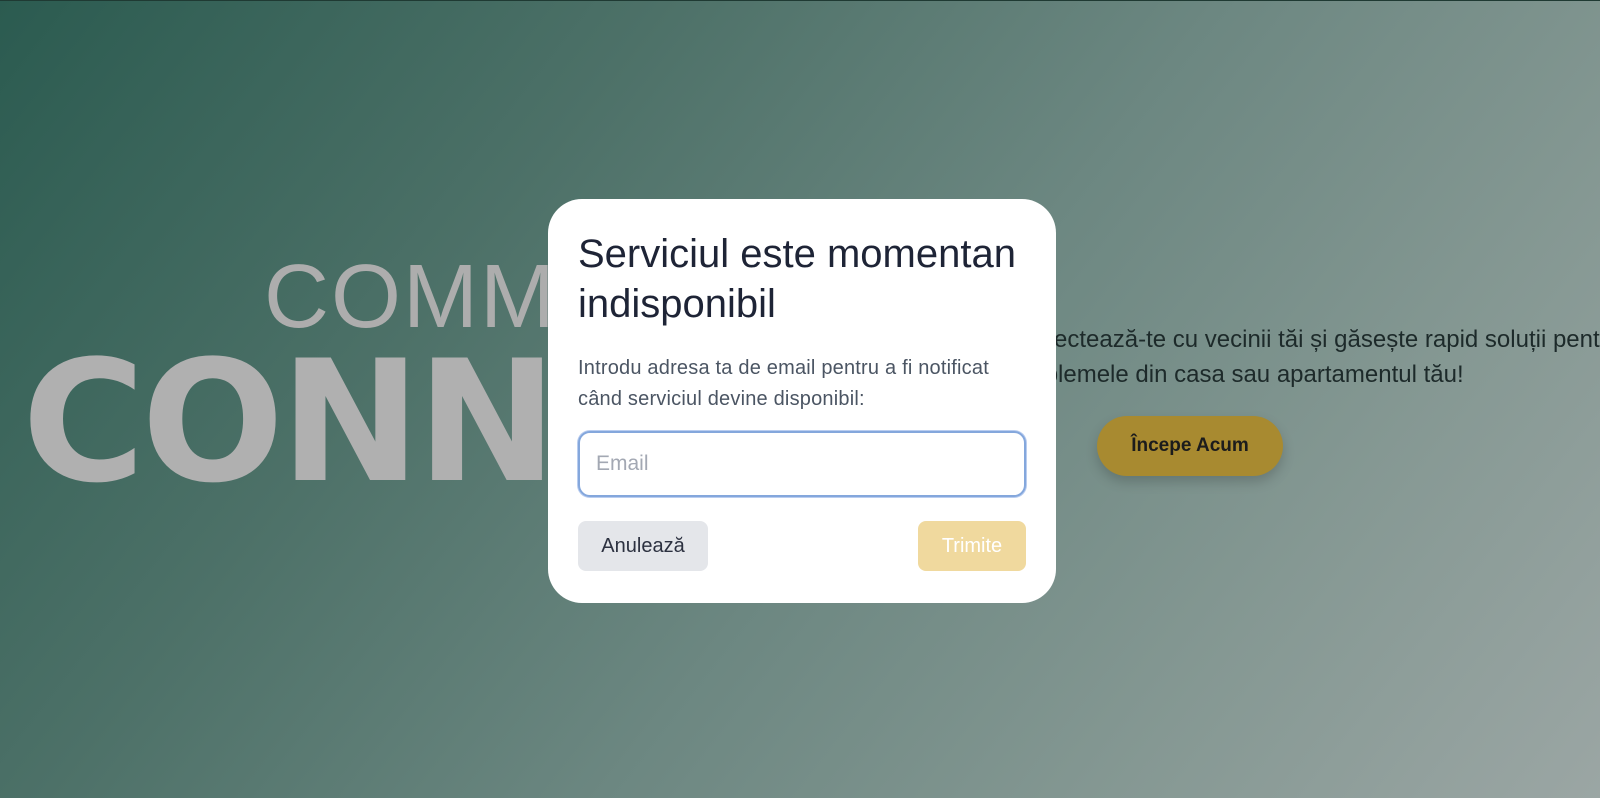 Image resolution: width=1600 pixels, height=798 pixels. What do you see at coordinates (643, 546) in the screenshot?
I see `cancel-button: Anulează` at bounding box center [643, 546].